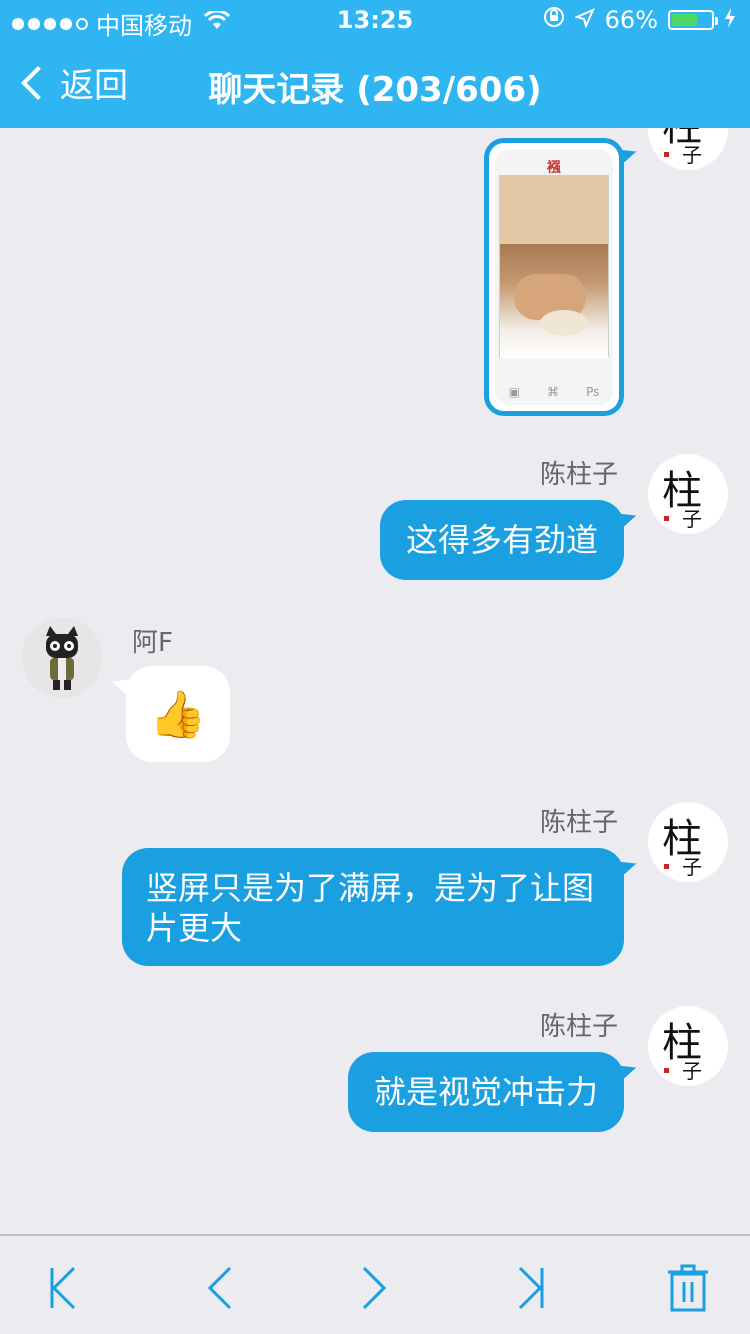 Image resolution: width=750 pixels, height=1334 pixels. I want to click on bottom-toolbar, so click(375, 1284).